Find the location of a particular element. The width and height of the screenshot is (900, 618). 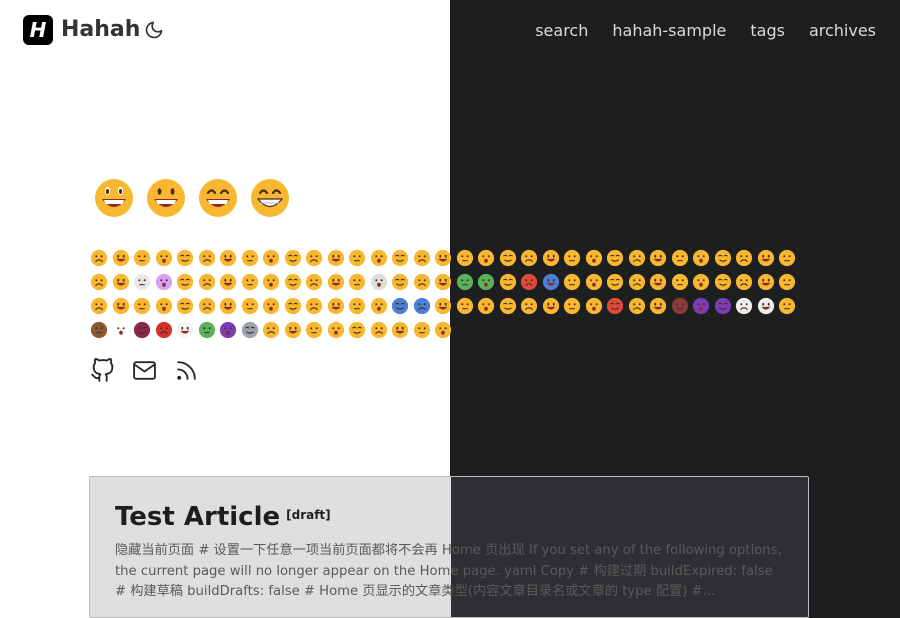

grinning-face-icon is located at coordinates (166, 198).